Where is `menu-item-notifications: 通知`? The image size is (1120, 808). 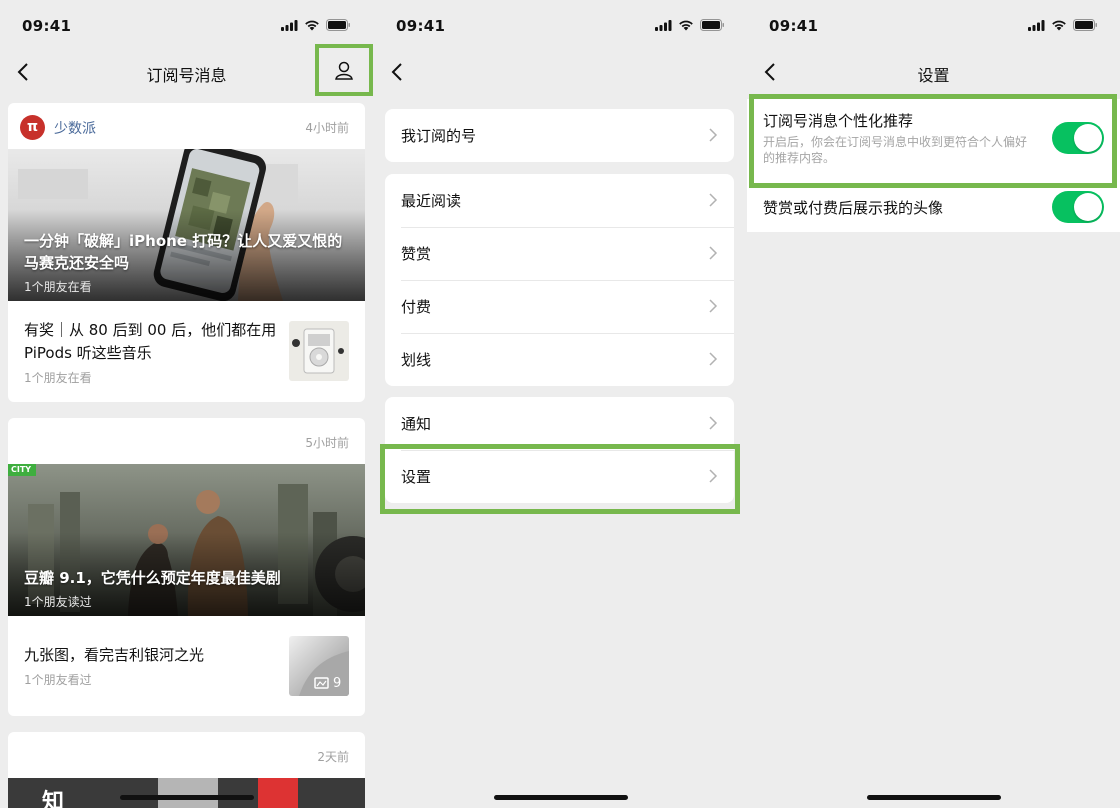 menu-item-notifications: 通知 is located at coordinates (559, 423).